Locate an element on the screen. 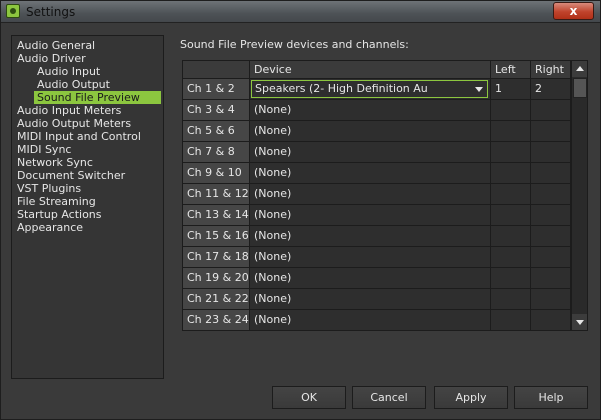  nav-item-audio-general: Audio General is located at coordinates (56, 45).